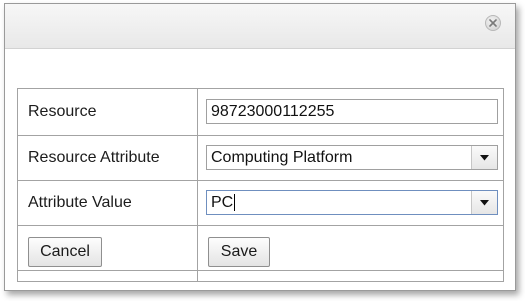 Image resolution: width=525 pixels, height=301 pixels. Describe the element at coordinates (80, 202) in the screenshot. I see `attribute-value-label: Attribute Value` at that location.